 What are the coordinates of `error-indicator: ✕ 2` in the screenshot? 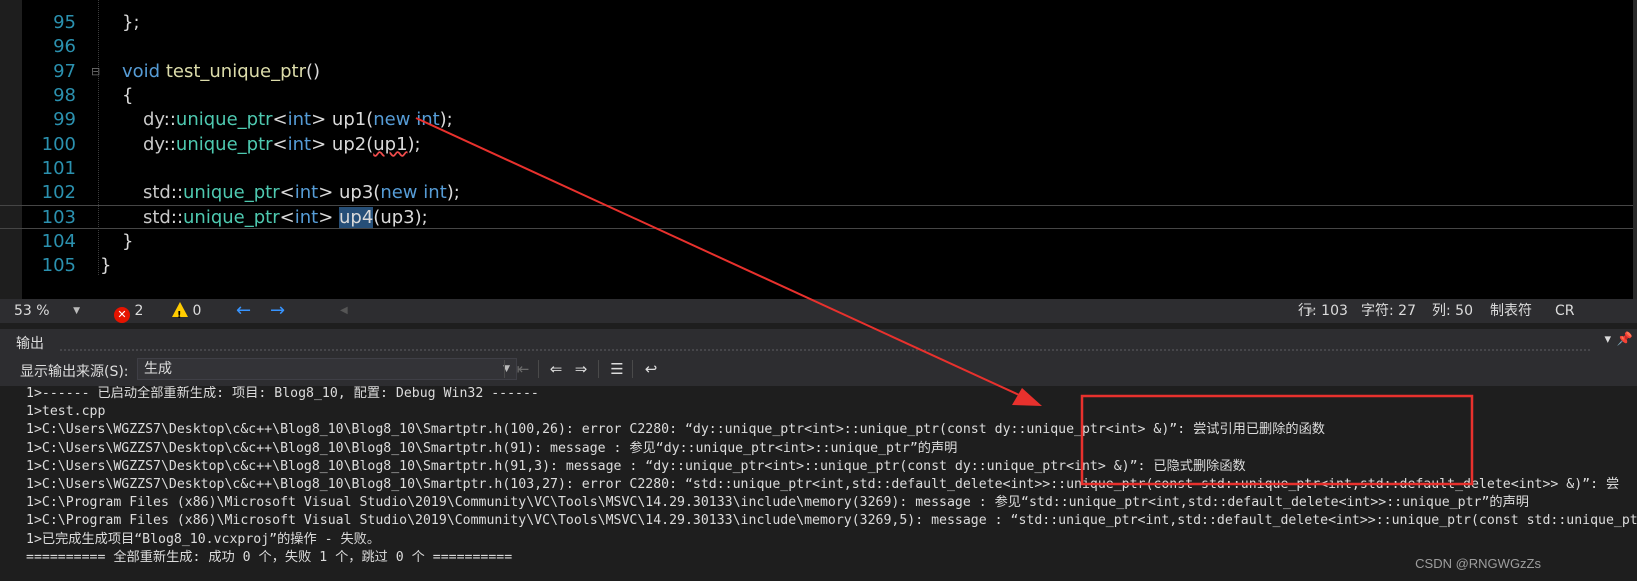 It's located at (128, 311).